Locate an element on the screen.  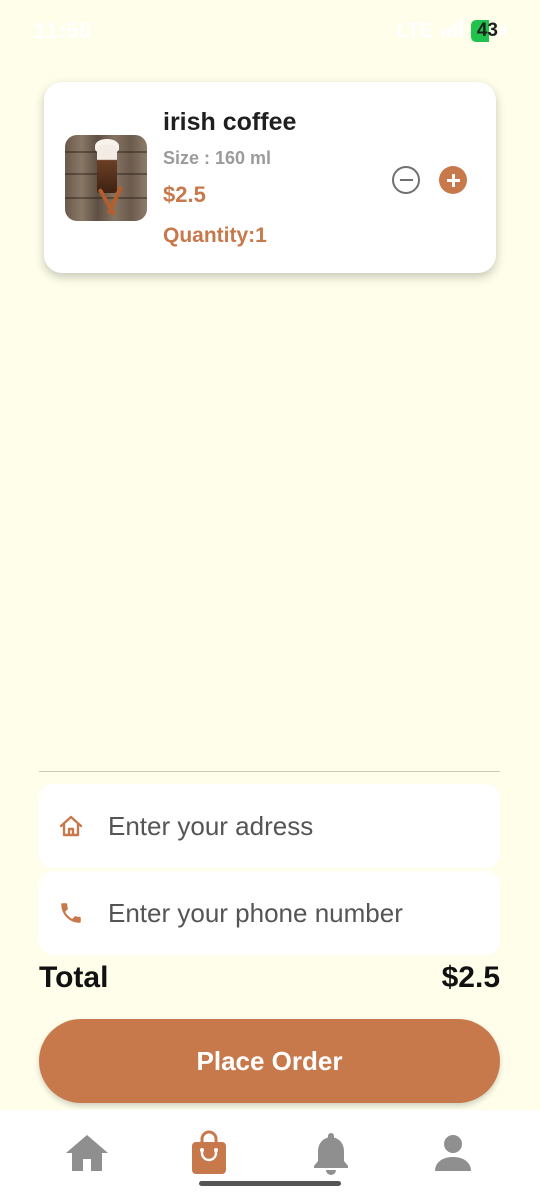
phone-icon is located at coordinates (71, 913).